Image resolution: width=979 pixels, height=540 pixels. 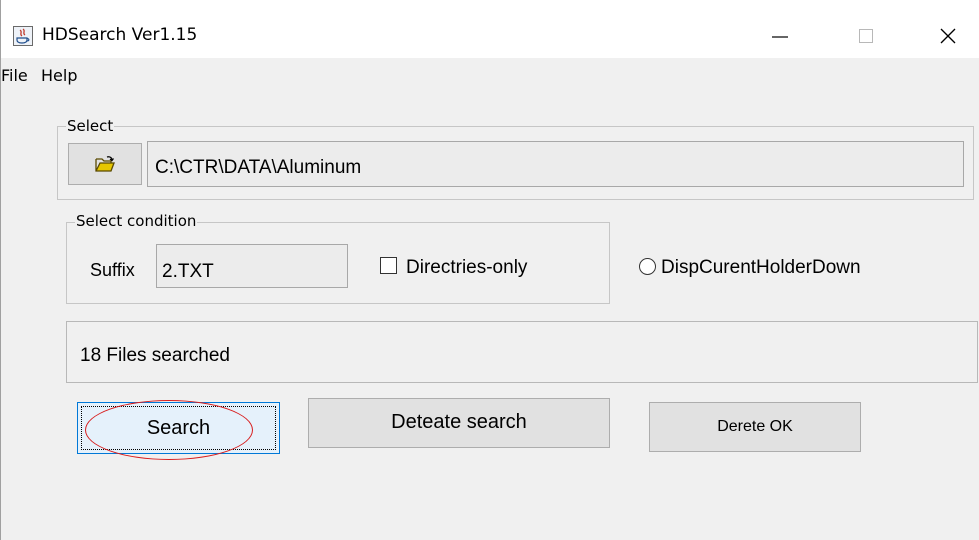 I want to click on open-folder-icon, so click(x=105, y=164).